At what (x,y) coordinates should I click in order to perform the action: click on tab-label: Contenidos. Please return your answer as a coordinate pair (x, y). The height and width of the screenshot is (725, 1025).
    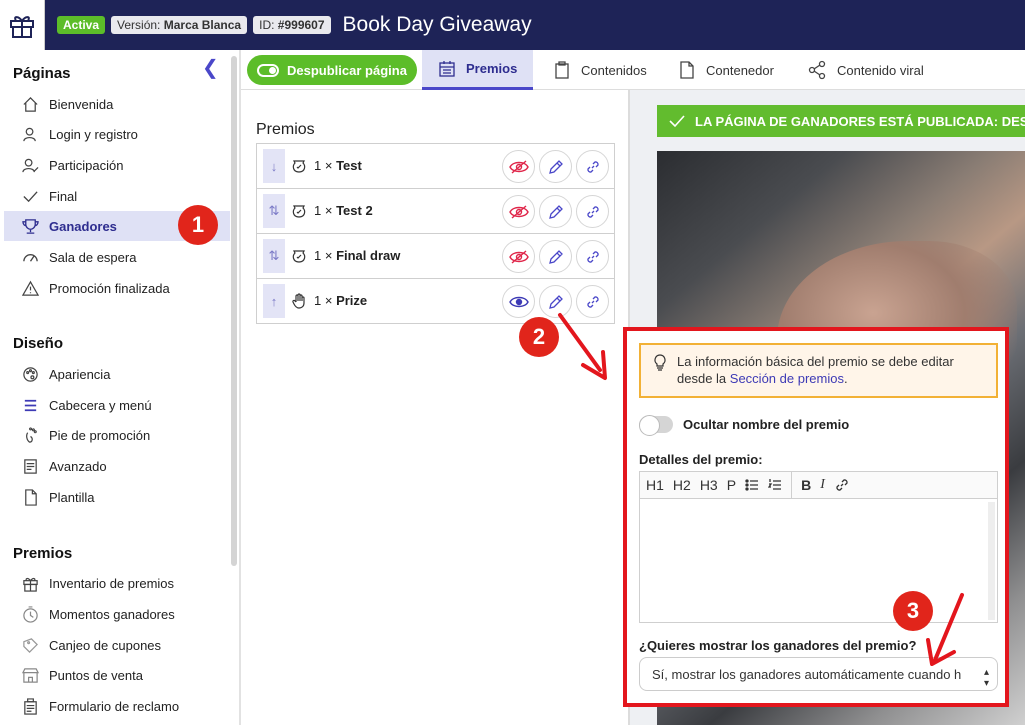
    Looking at the image, I should click on (614, 70).